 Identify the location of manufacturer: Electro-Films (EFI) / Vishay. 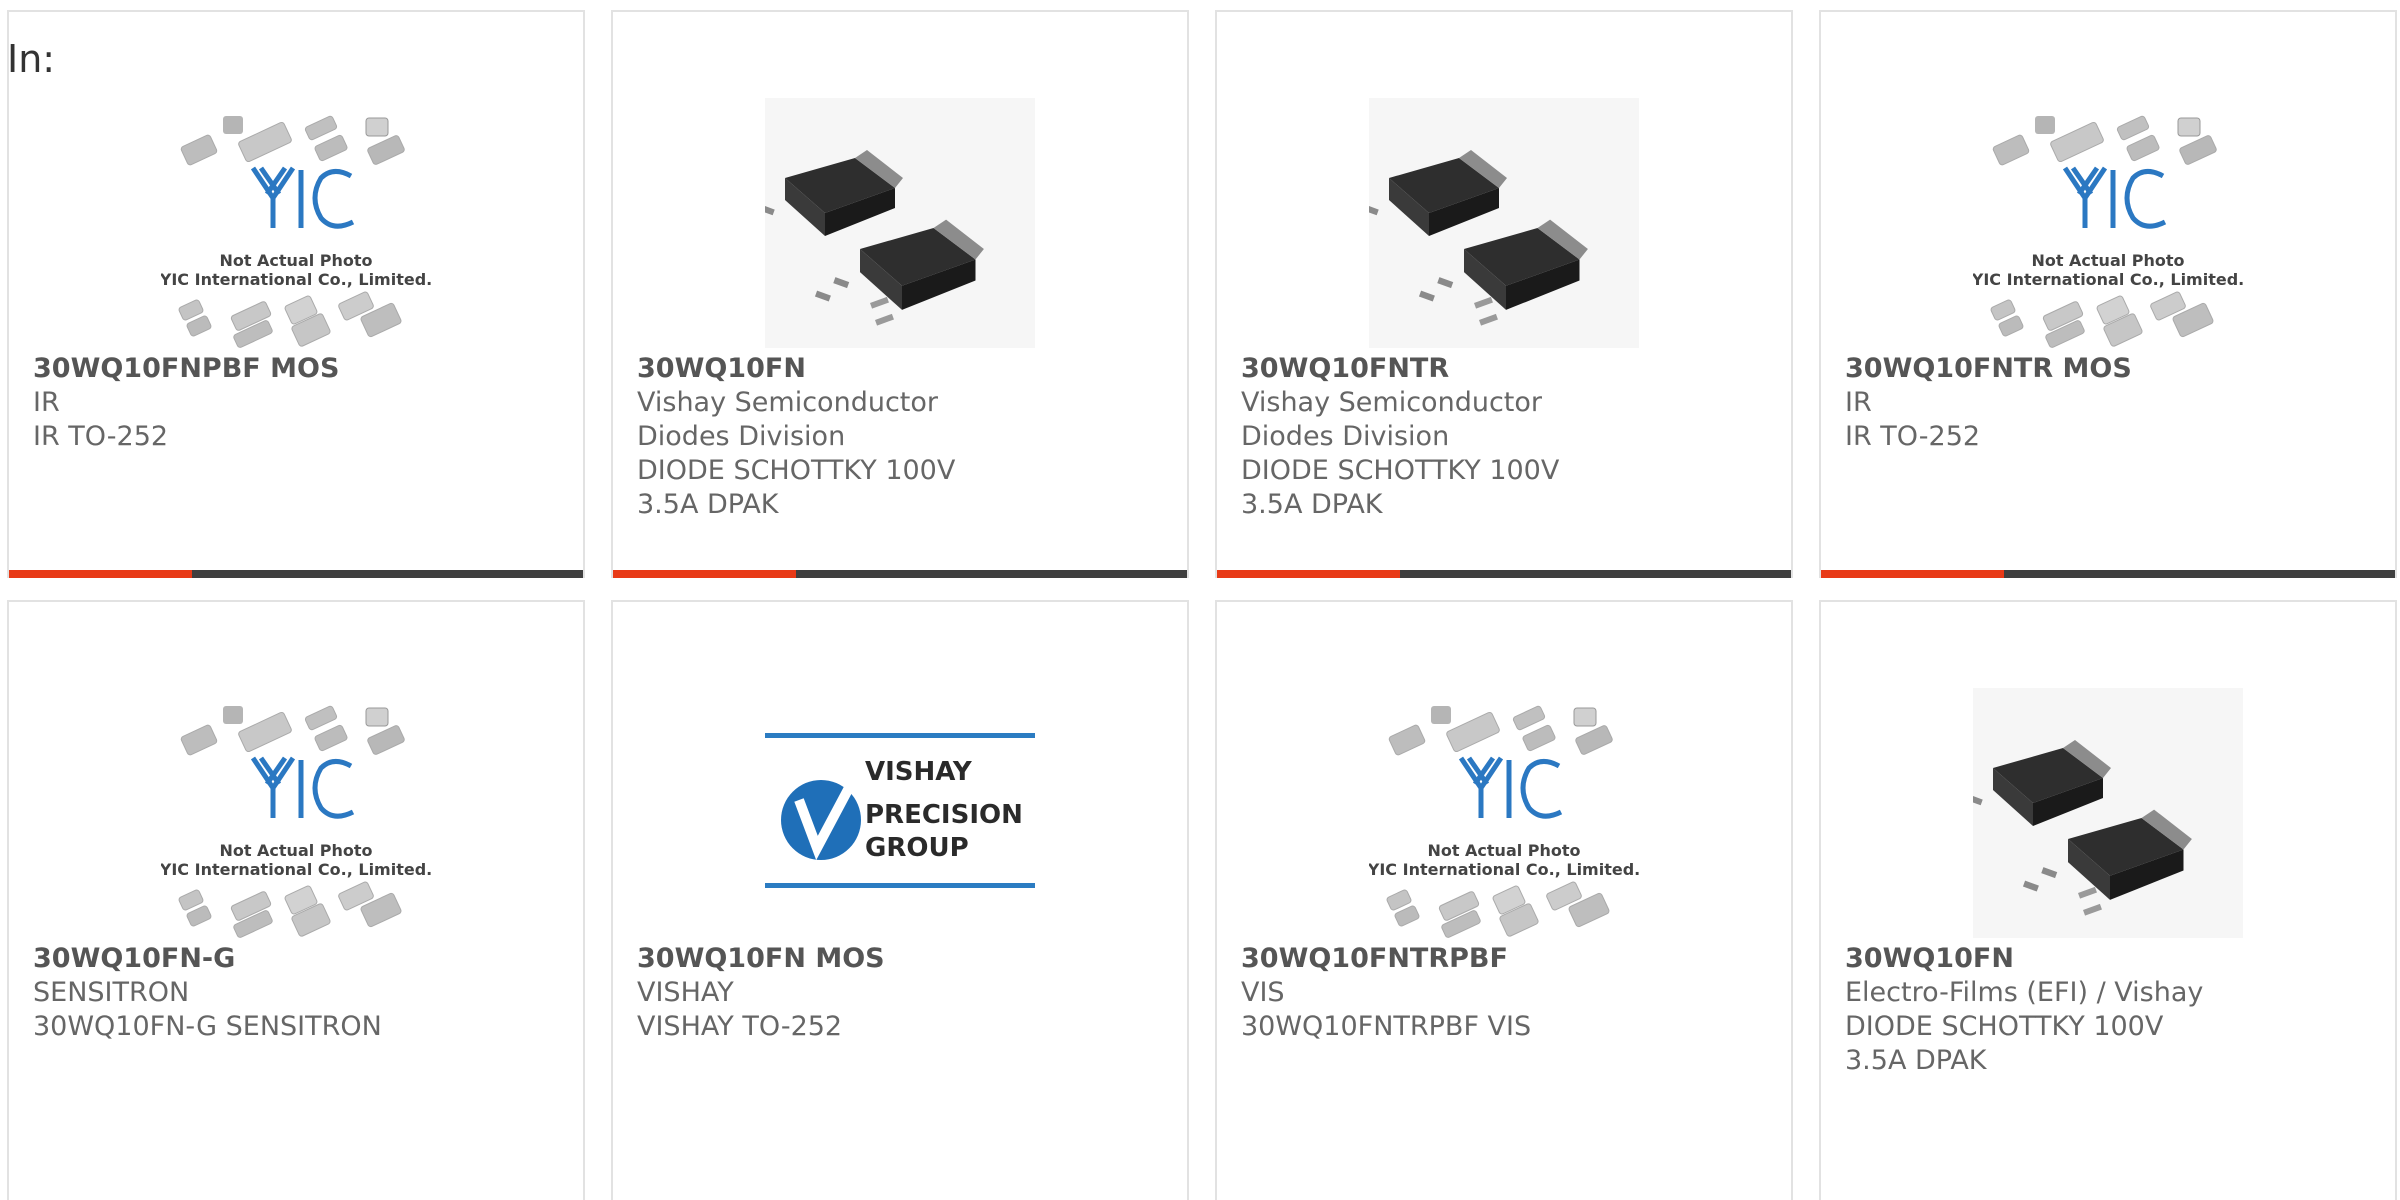
(2024, 992).